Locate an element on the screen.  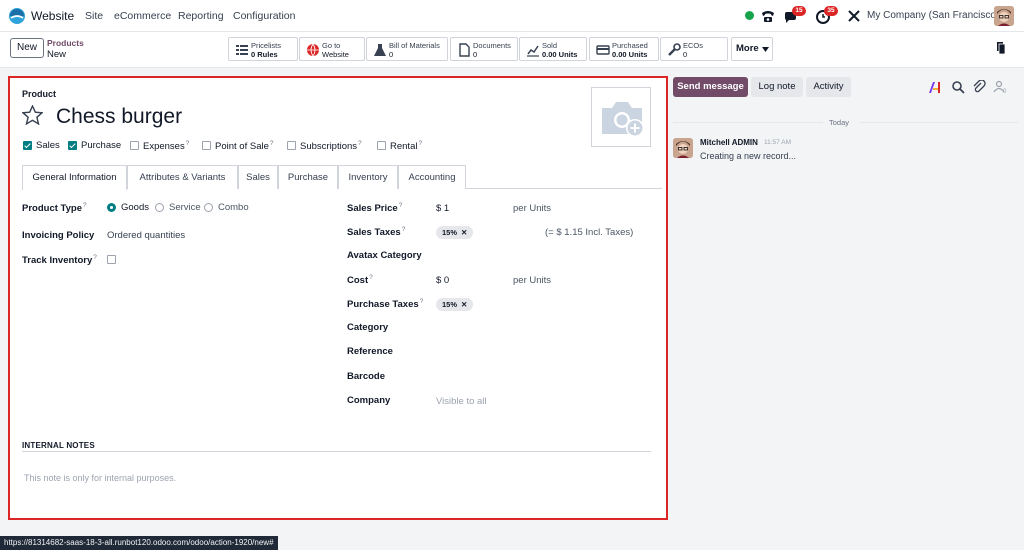
star-icon is located at coordinates (32, 115).